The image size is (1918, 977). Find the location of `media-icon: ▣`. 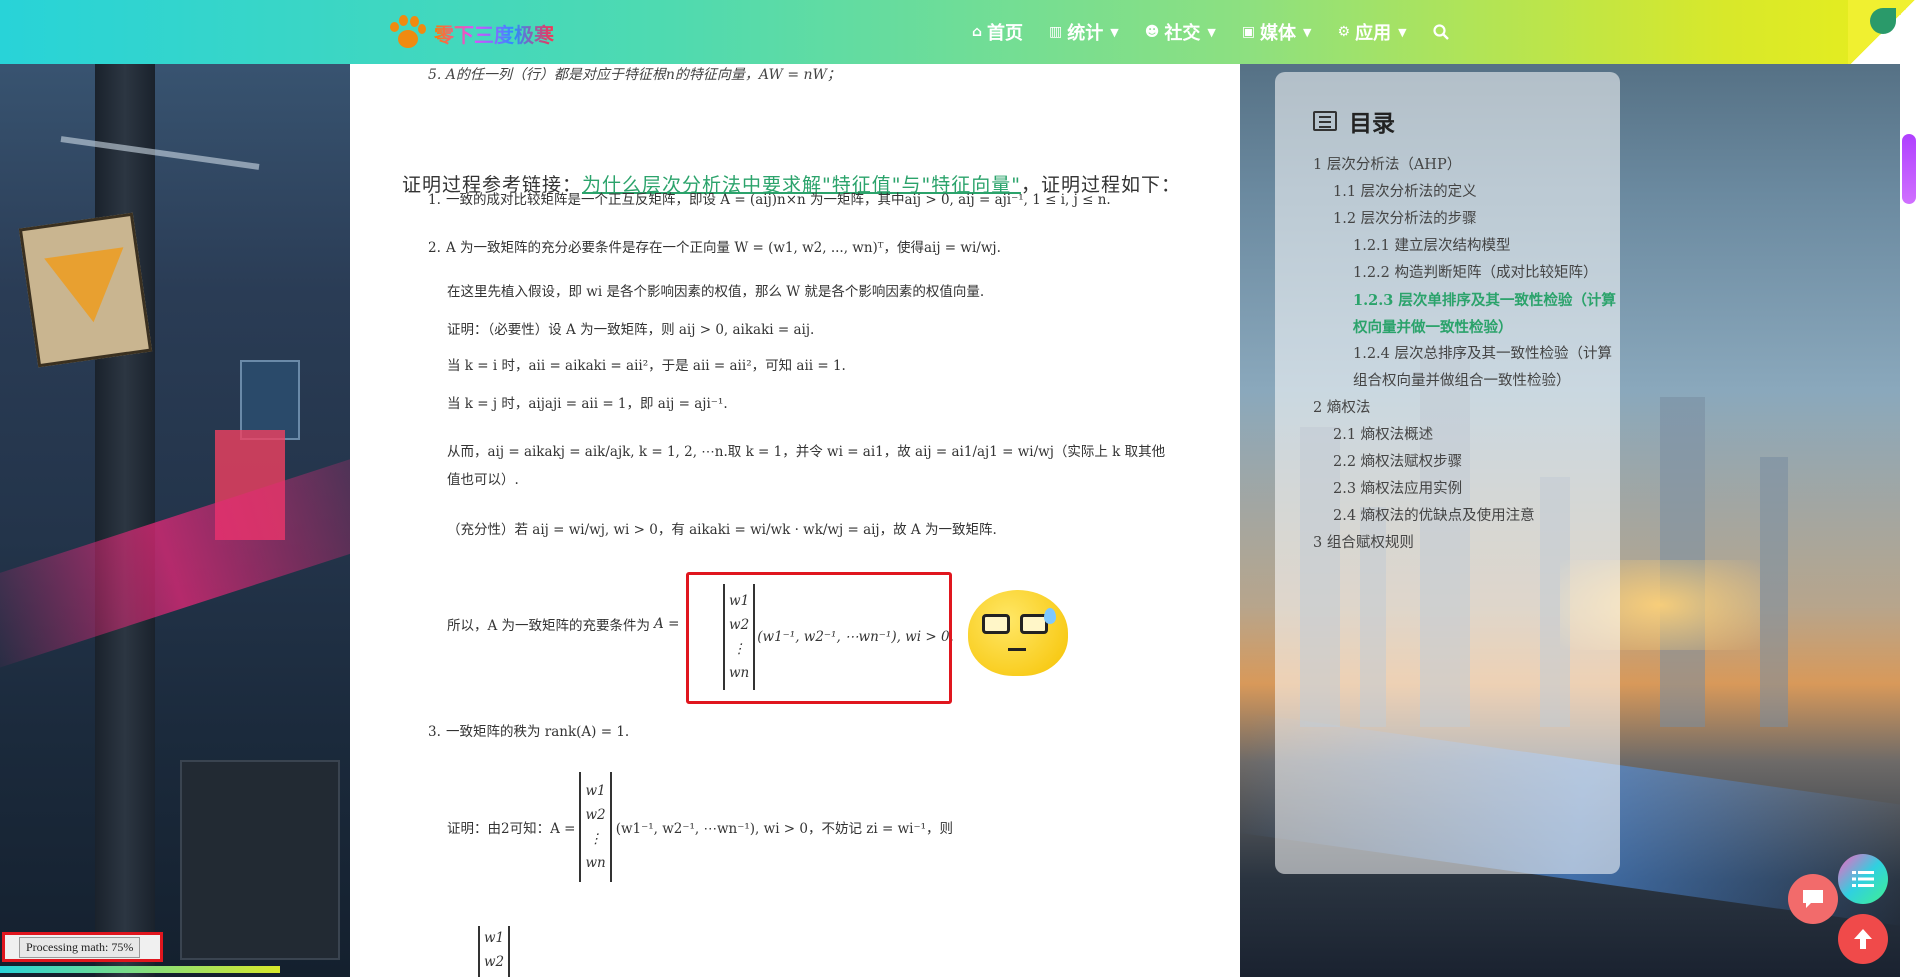

media-icon: ▣ is located at coordinates (1248, 32).